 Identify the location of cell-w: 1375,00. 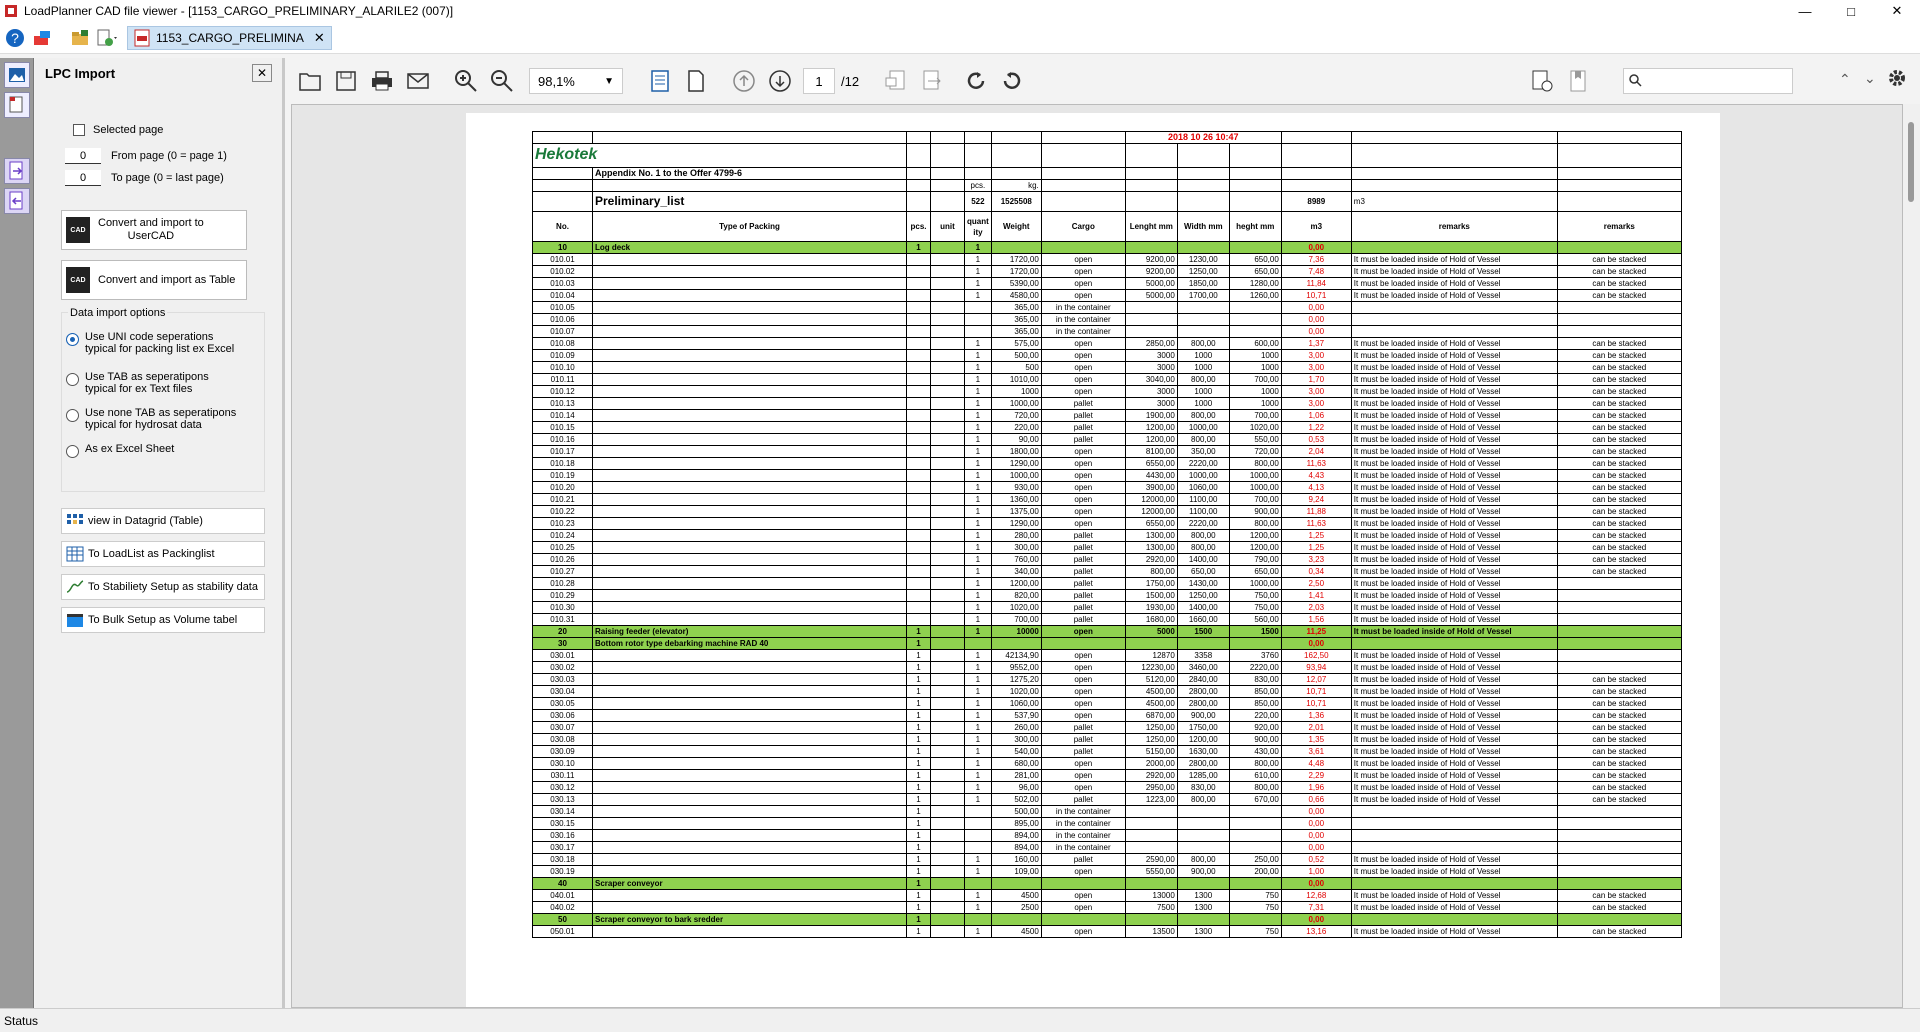
(1016, 511).